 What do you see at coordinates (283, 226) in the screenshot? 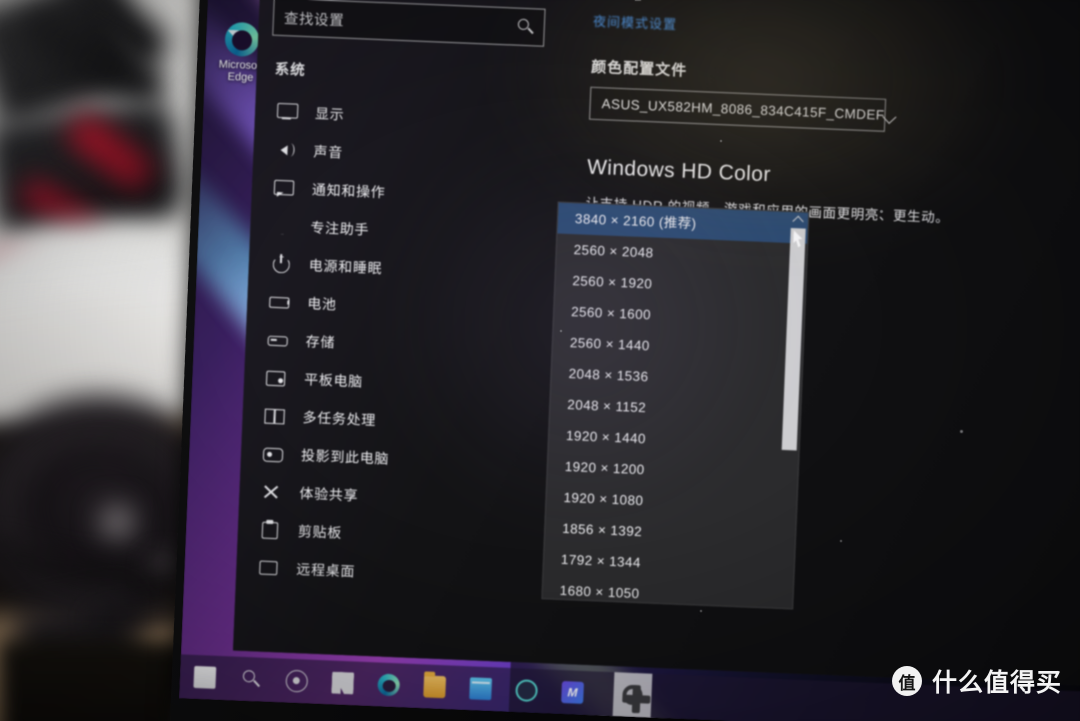
I see `moon-icon` at bounding box center [283, 226].